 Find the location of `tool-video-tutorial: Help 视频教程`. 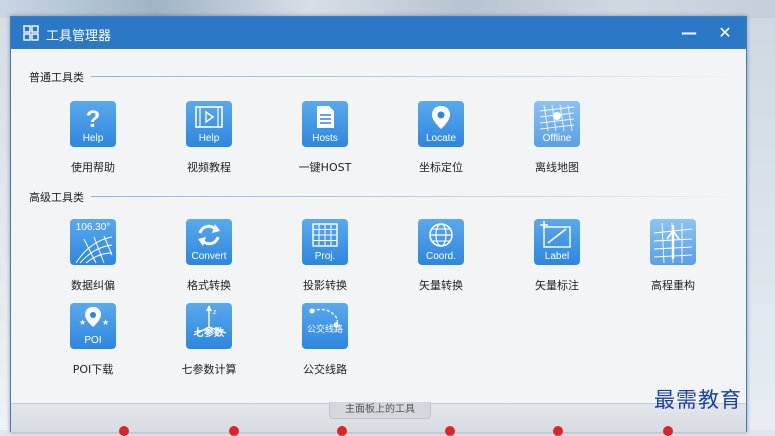

tool-video-tutorial: Help 视频教程 is located at coordinates (209, 141).